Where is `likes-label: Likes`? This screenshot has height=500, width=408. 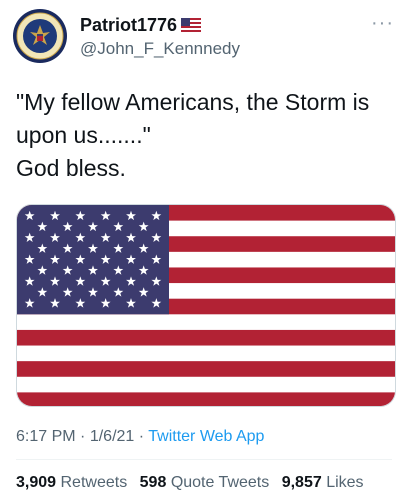
likes-label: Likes is located at coordinates (345, 482).